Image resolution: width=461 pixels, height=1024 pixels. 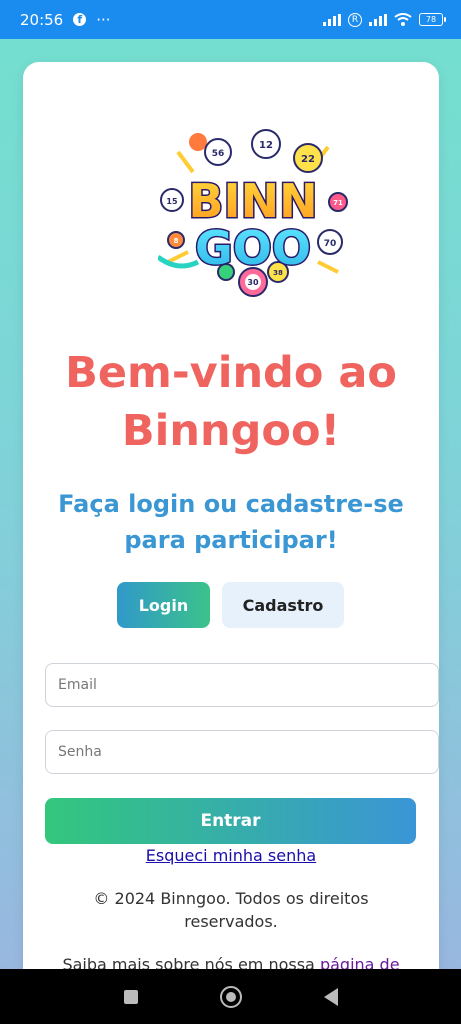 What do you see at coordinates (266, 145) in the screenshot?
I see `ball-12: 12` at bounding box center [266, 145].